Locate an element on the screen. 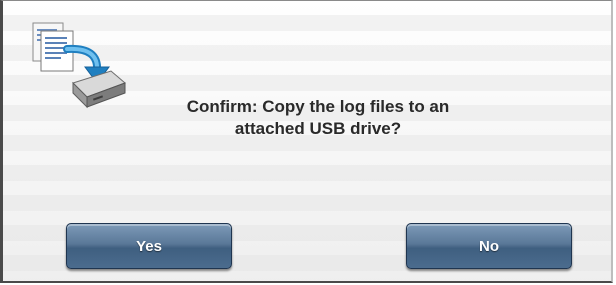 This screenshot has height=285, width=616. copy-to-usb-drive-icon is located at coordinates (79, 65).